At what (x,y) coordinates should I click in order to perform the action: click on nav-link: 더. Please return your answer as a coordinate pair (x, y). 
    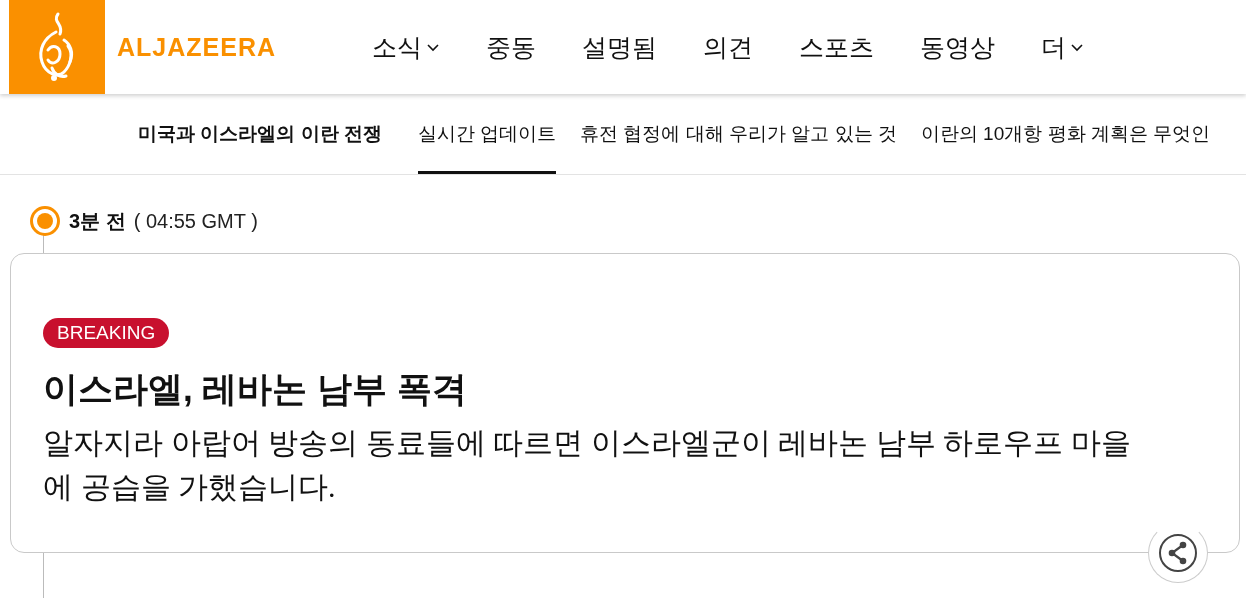
    Looking at the image, I should click on (1062, 47).